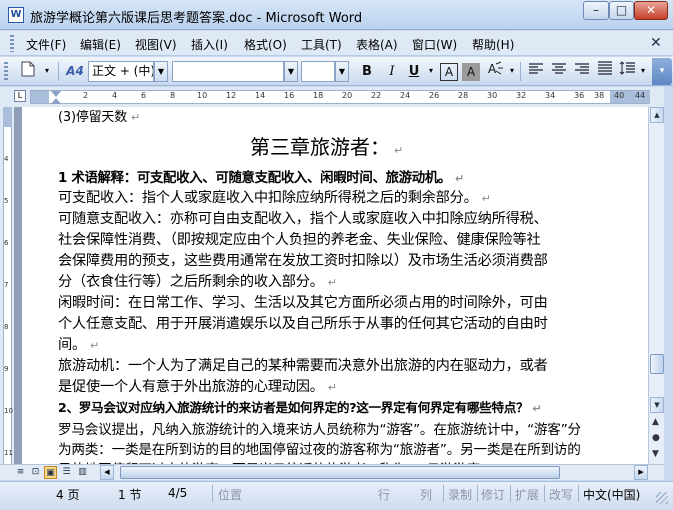 The height and width of the screenshot is (510, 673). What do you see at coordinates (471, 72) in the screenshot?
I see `character-shading-button: A` at bounding box center [471, 72].